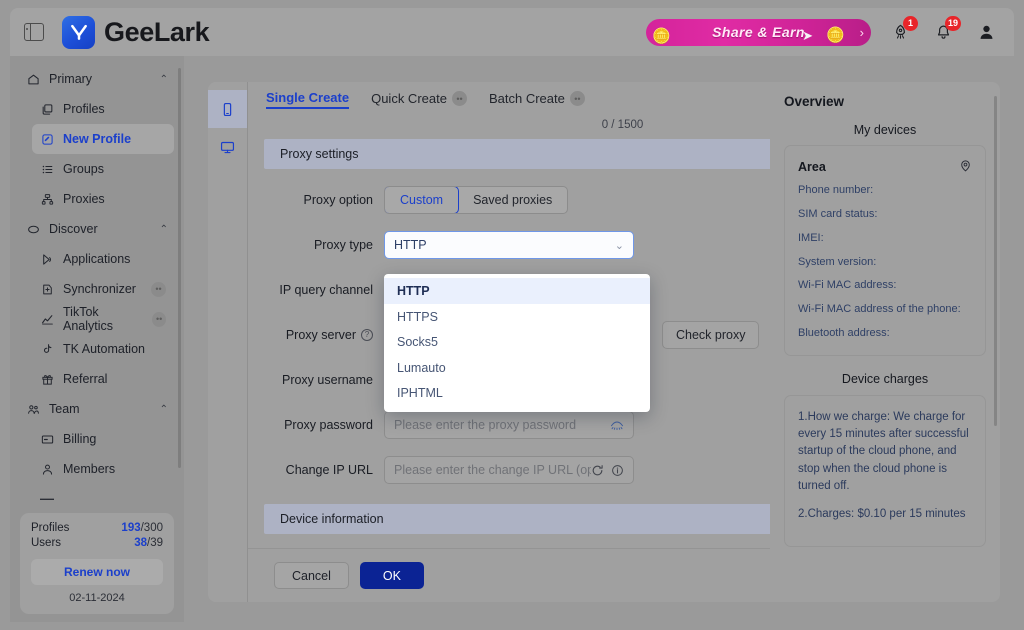 This screenshot has height=630, width=1024. I want to click on synchronizer-icon, so click(47, 289).